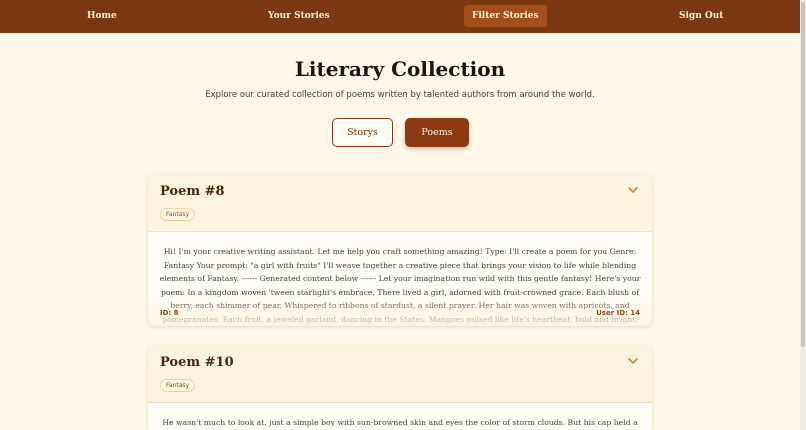 The width and height of the screenshot is (806, 430). What do you see at coordinates (400, 311) in the screenshot?
I see `content-fade` at bounding box center [400, 311].